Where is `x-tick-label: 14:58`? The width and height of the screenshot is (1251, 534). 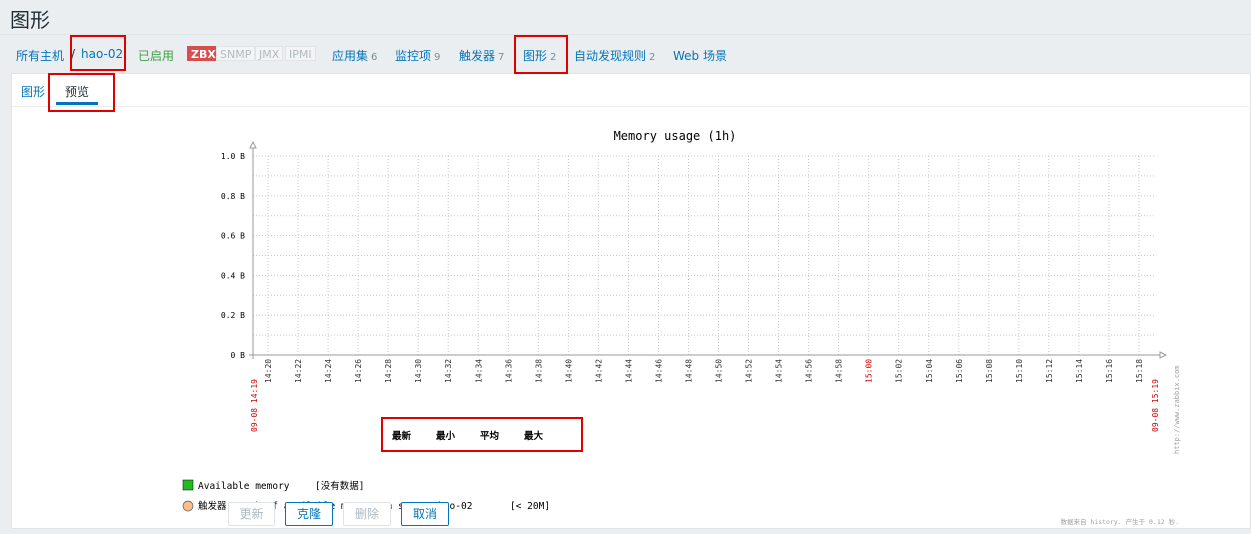 x-tick-label: 14:58 is located at coordinates (839, 371).